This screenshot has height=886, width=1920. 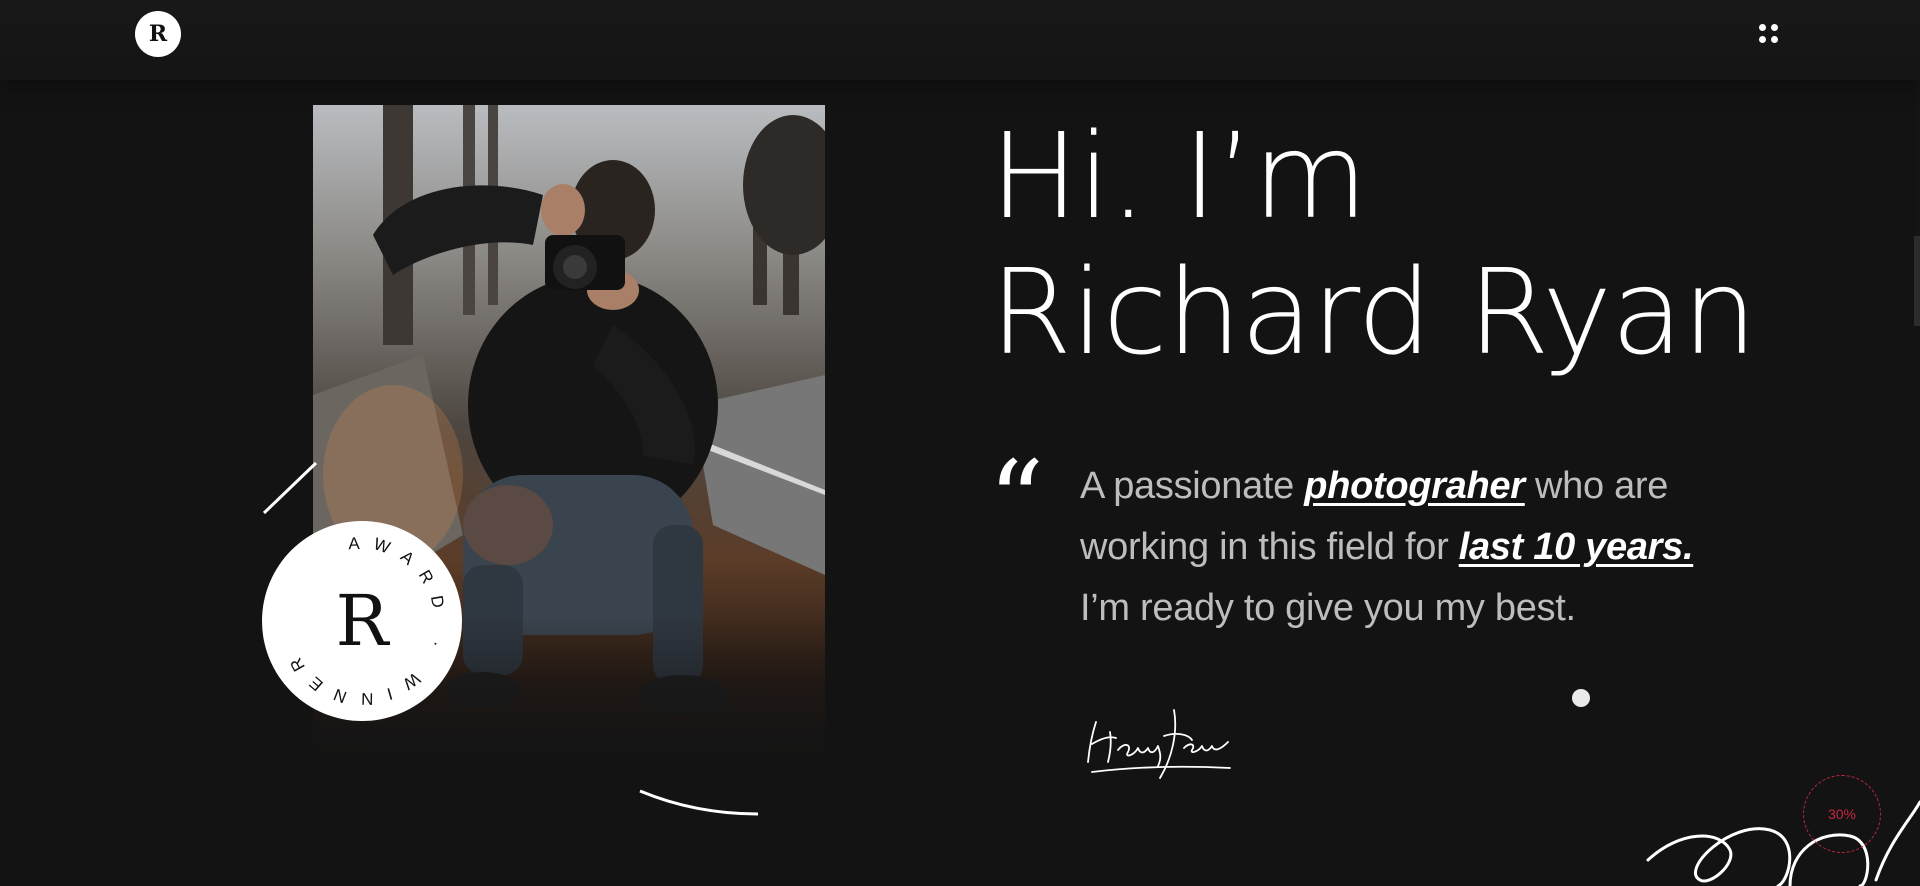 I want to click on hero-heading: Hi. I’m Richard Ryan, so click(x=1373, y=244).